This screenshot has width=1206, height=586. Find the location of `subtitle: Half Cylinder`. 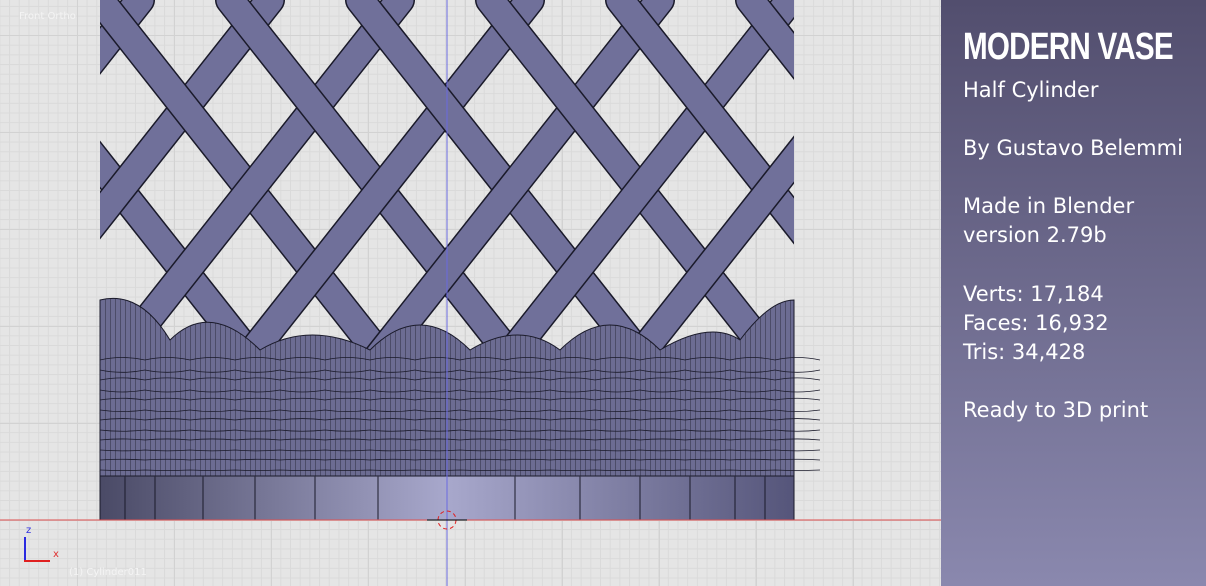

subtitle: Half Cylinder is located at coordinates (1031, 90).